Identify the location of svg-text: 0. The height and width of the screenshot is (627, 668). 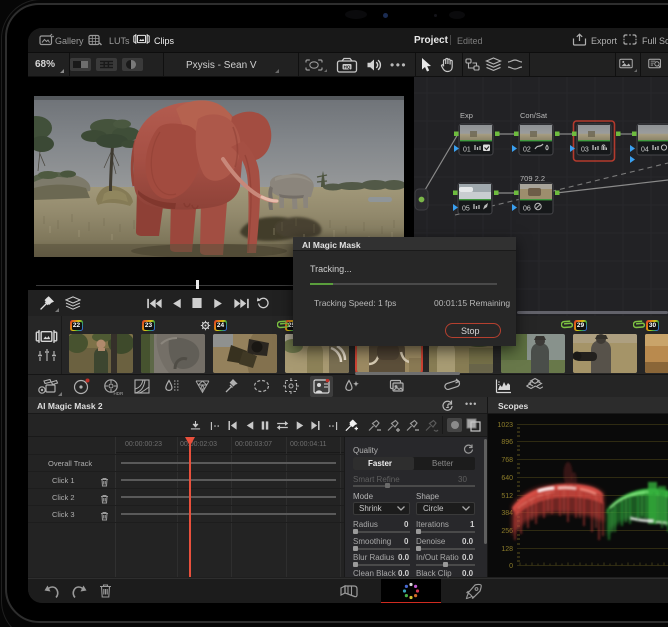
(511, 566).